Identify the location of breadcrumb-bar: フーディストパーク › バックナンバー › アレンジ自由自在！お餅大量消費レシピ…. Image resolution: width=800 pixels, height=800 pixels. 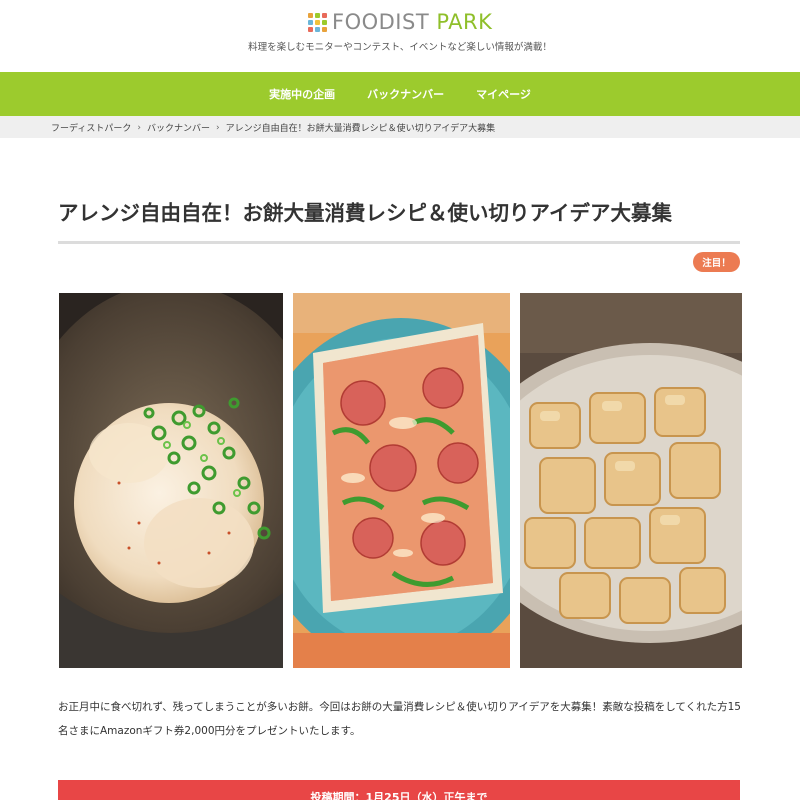
(400, 127).